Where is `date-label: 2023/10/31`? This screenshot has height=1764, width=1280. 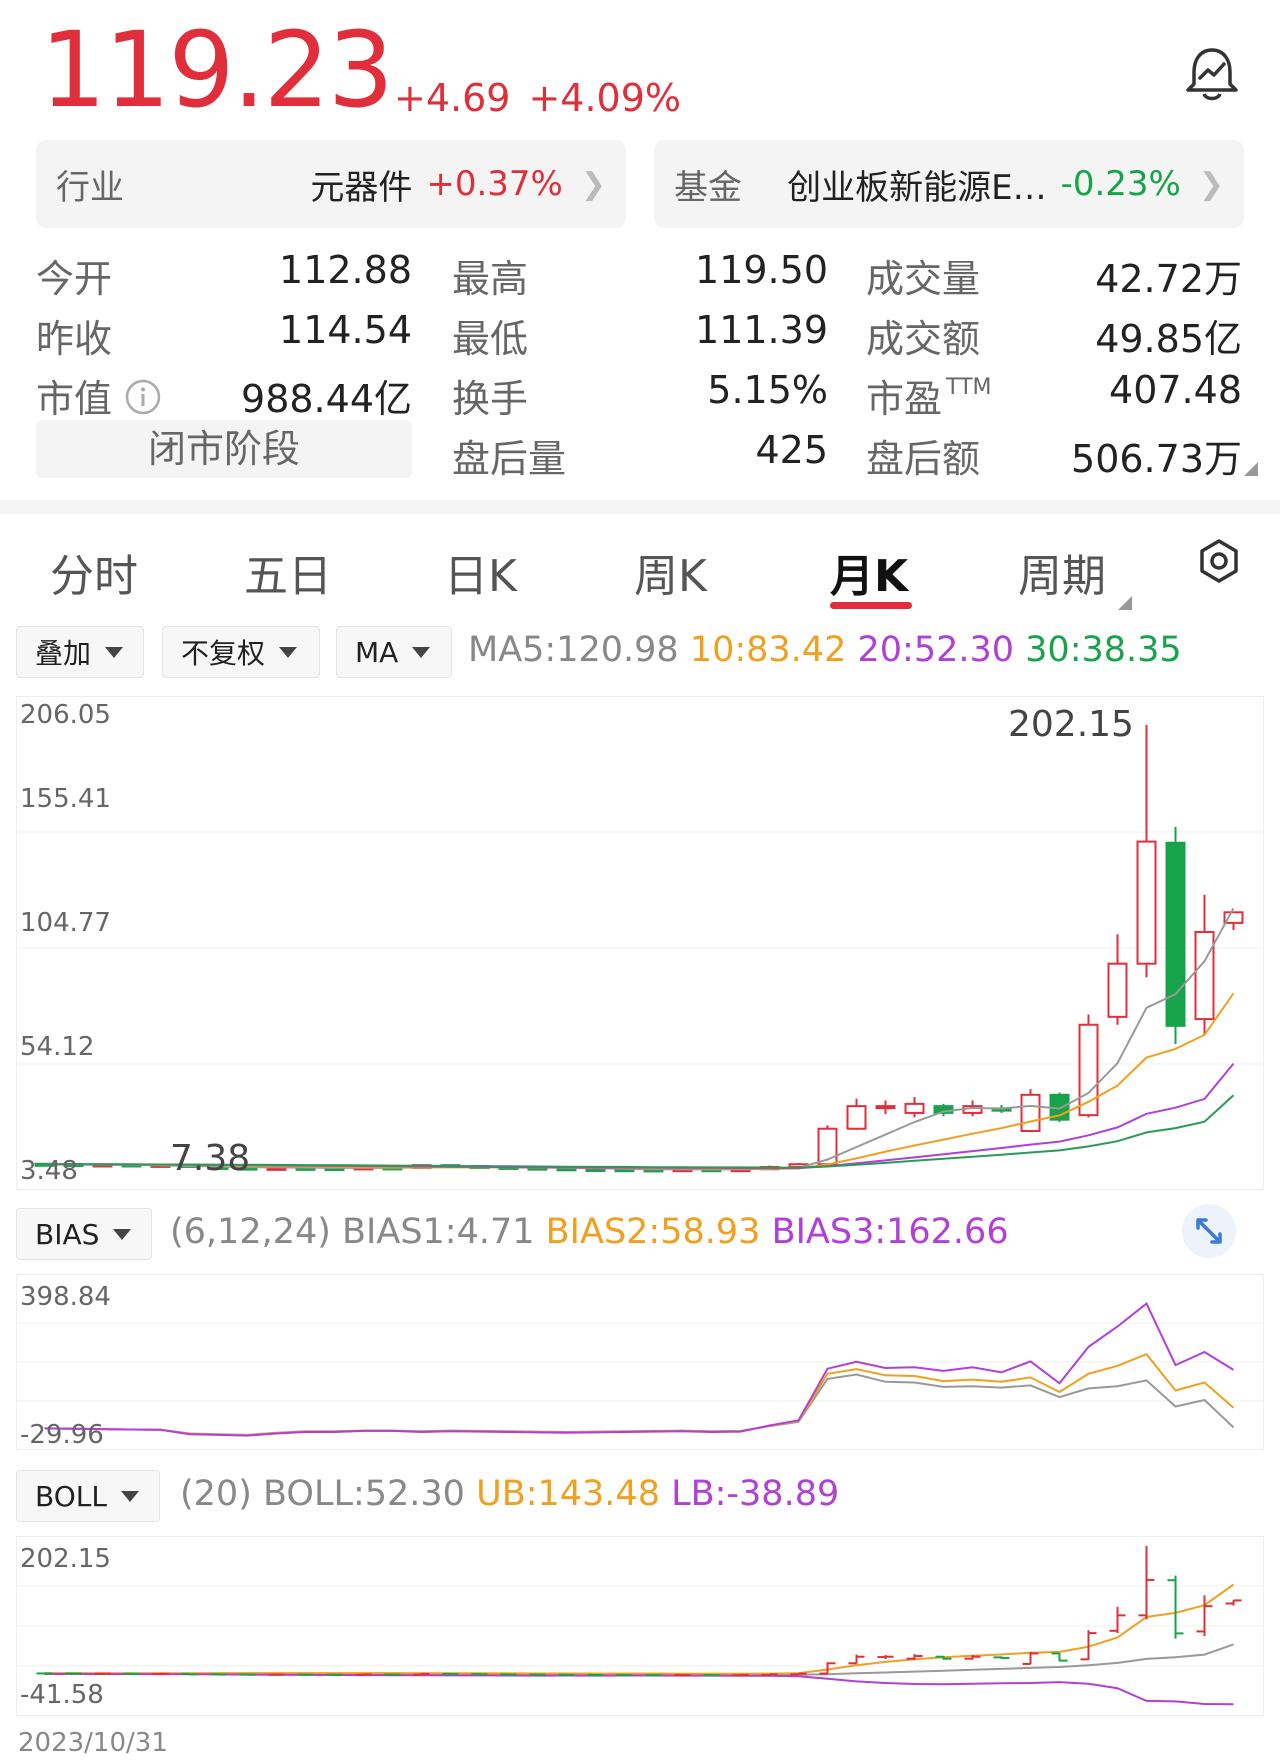 date-label: 2023/10/31 is located at coordinates (93, 1743).